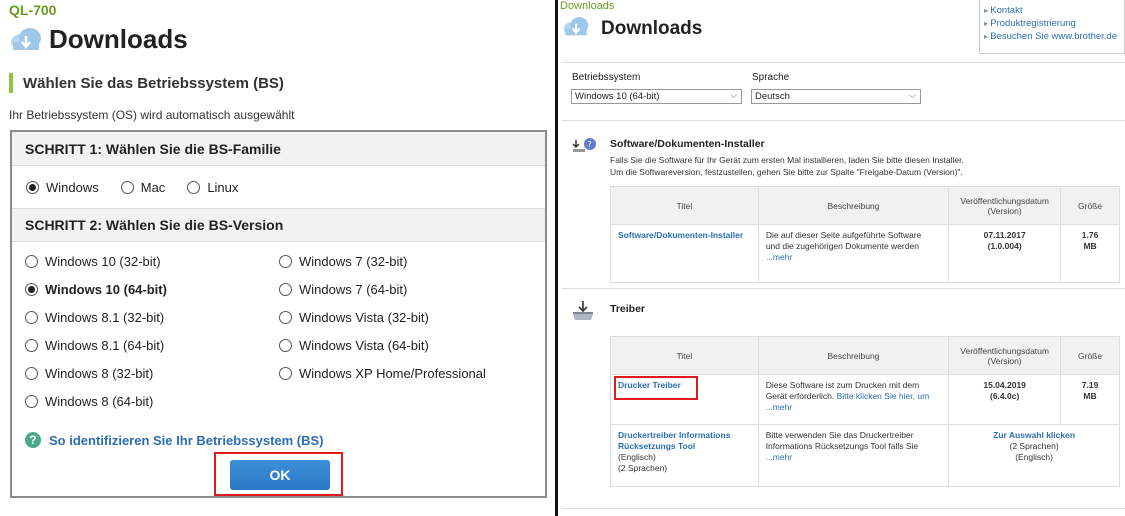 Image resolution: width=1125 pixels, height=516 pixels. I want to click on size-value: 1.76, so click(1090, 235).